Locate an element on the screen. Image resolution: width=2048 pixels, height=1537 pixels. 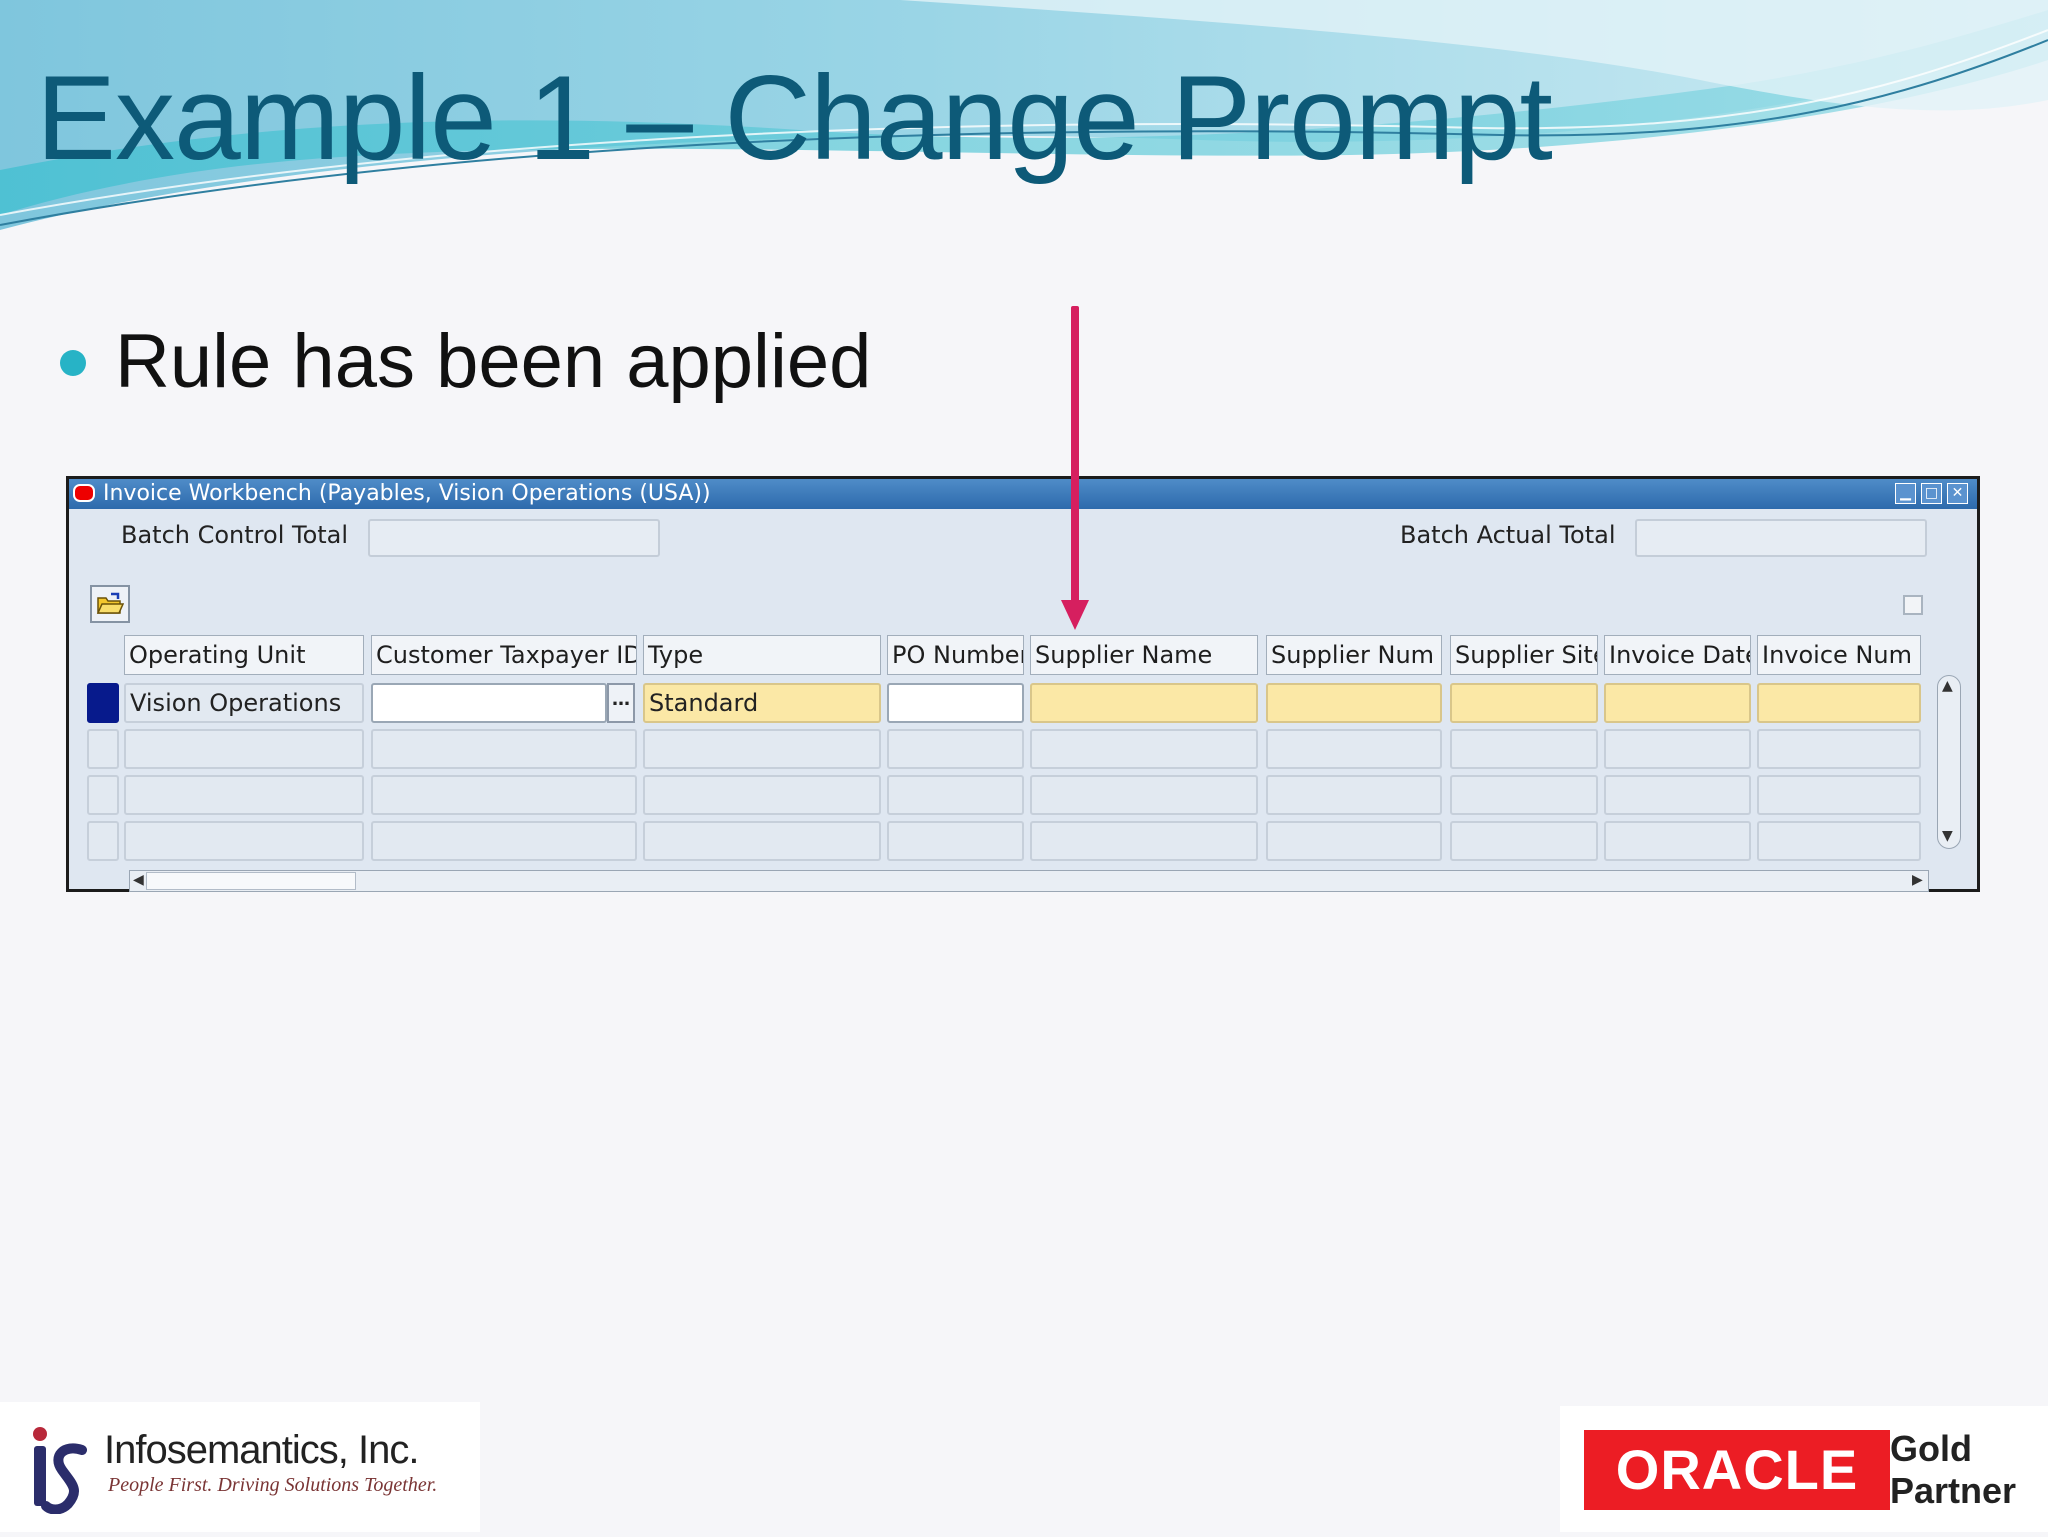
row-indicator-current is located at coordinates (103, 703).